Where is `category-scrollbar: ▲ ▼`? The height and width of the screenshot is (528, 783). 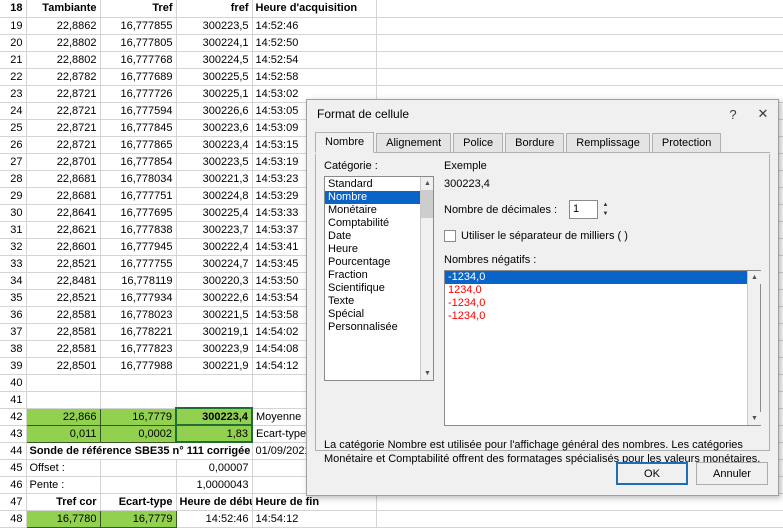
category-scrollbar: ▲ ▼ is located at coordinates (426, 278).